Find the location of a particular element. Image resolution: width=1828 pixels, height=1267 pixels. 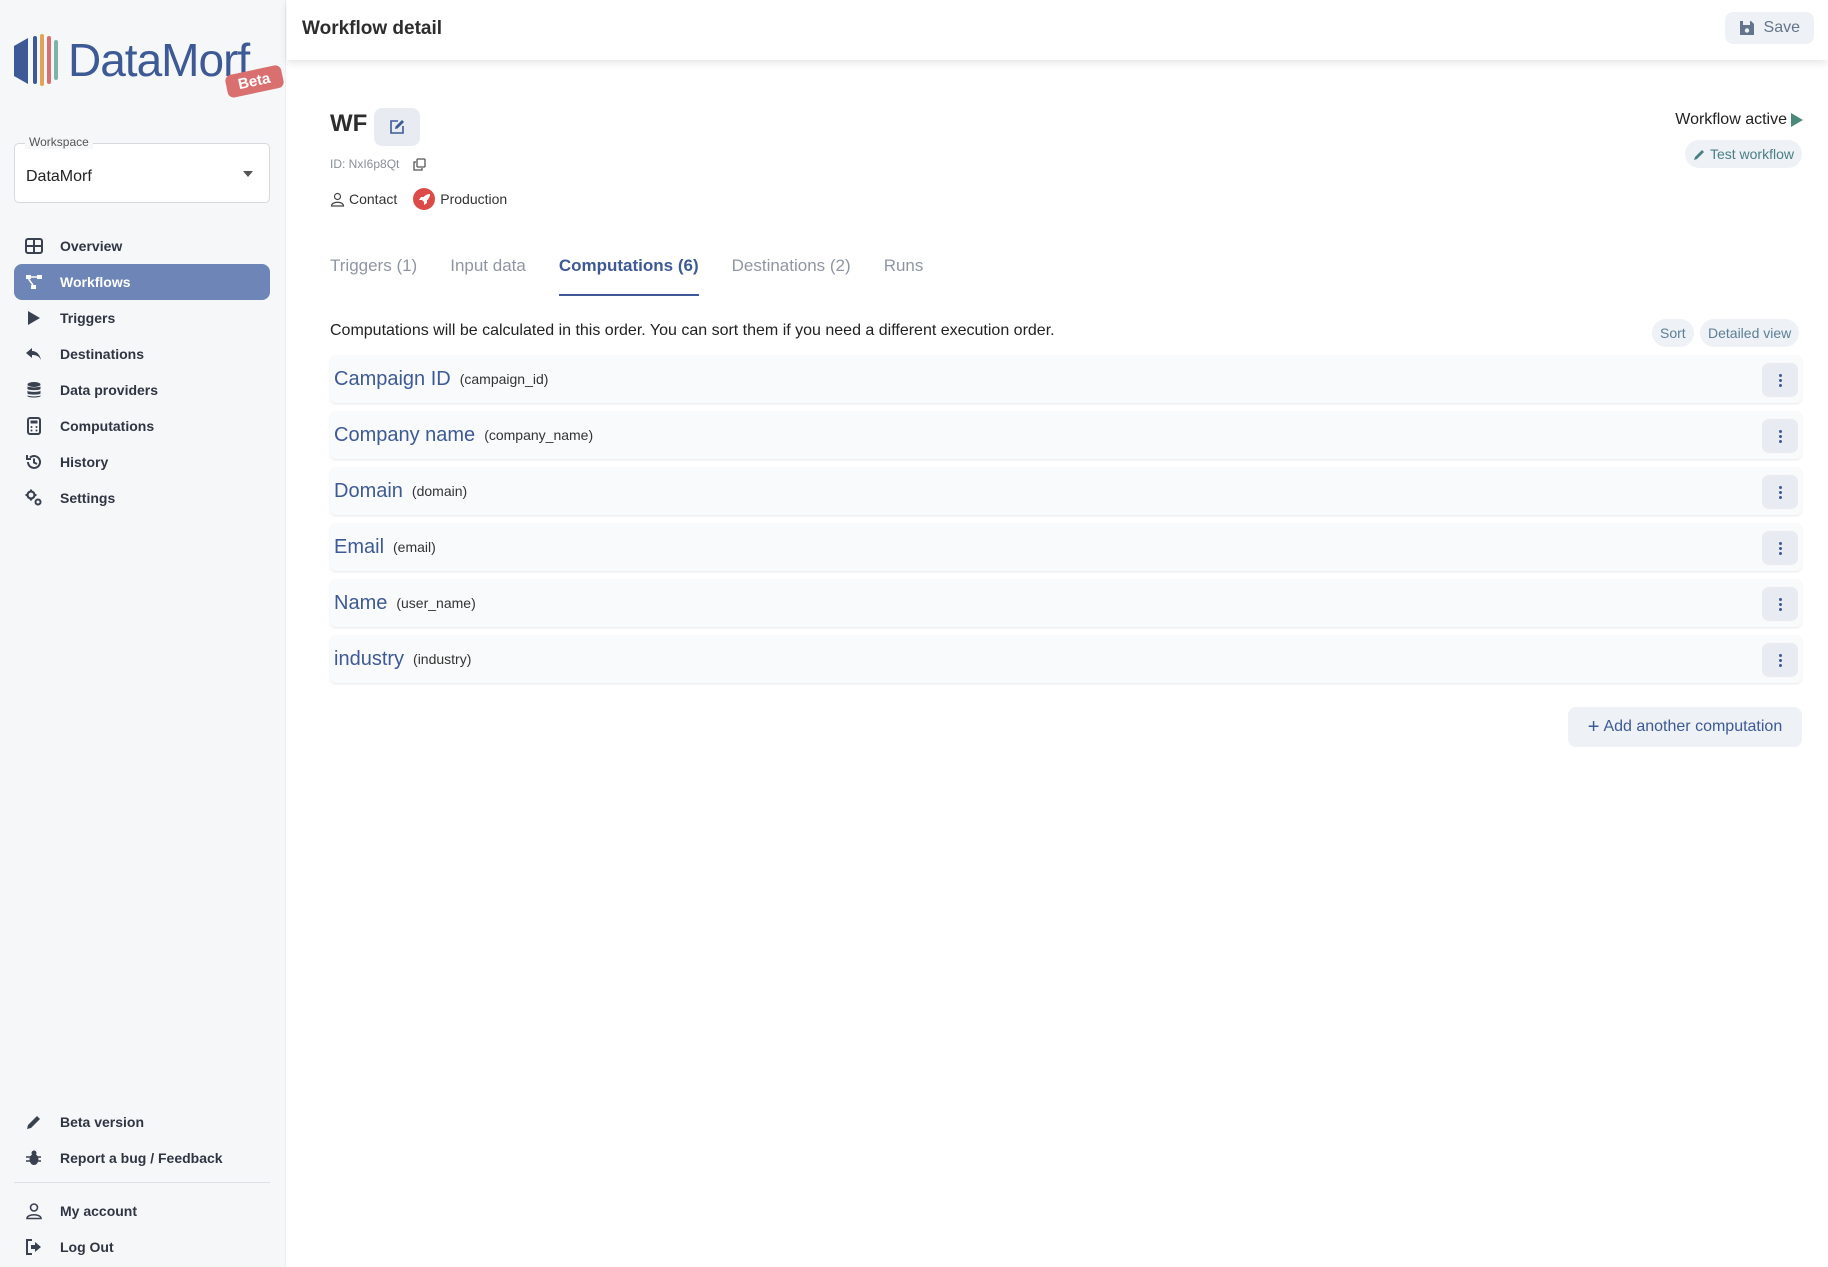

sidebar-item-history: History is located at coordinates (142, 462).